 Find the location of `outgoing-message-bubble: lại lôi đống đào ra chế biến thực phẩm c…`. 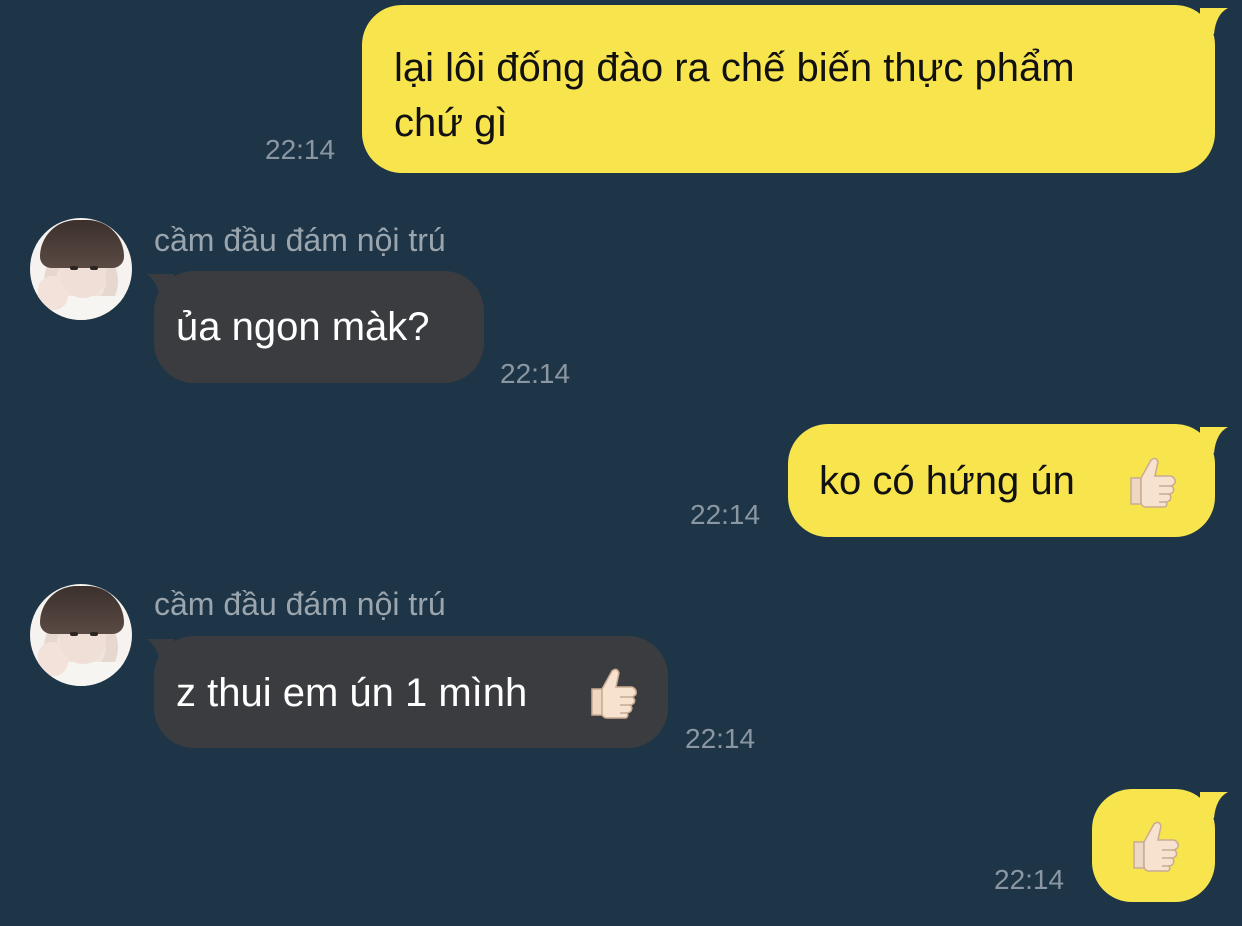

outgoing-message-bubble: lại lôi đống đào ra chế biến thực phẩm c… is located at coordinates (788, 89).